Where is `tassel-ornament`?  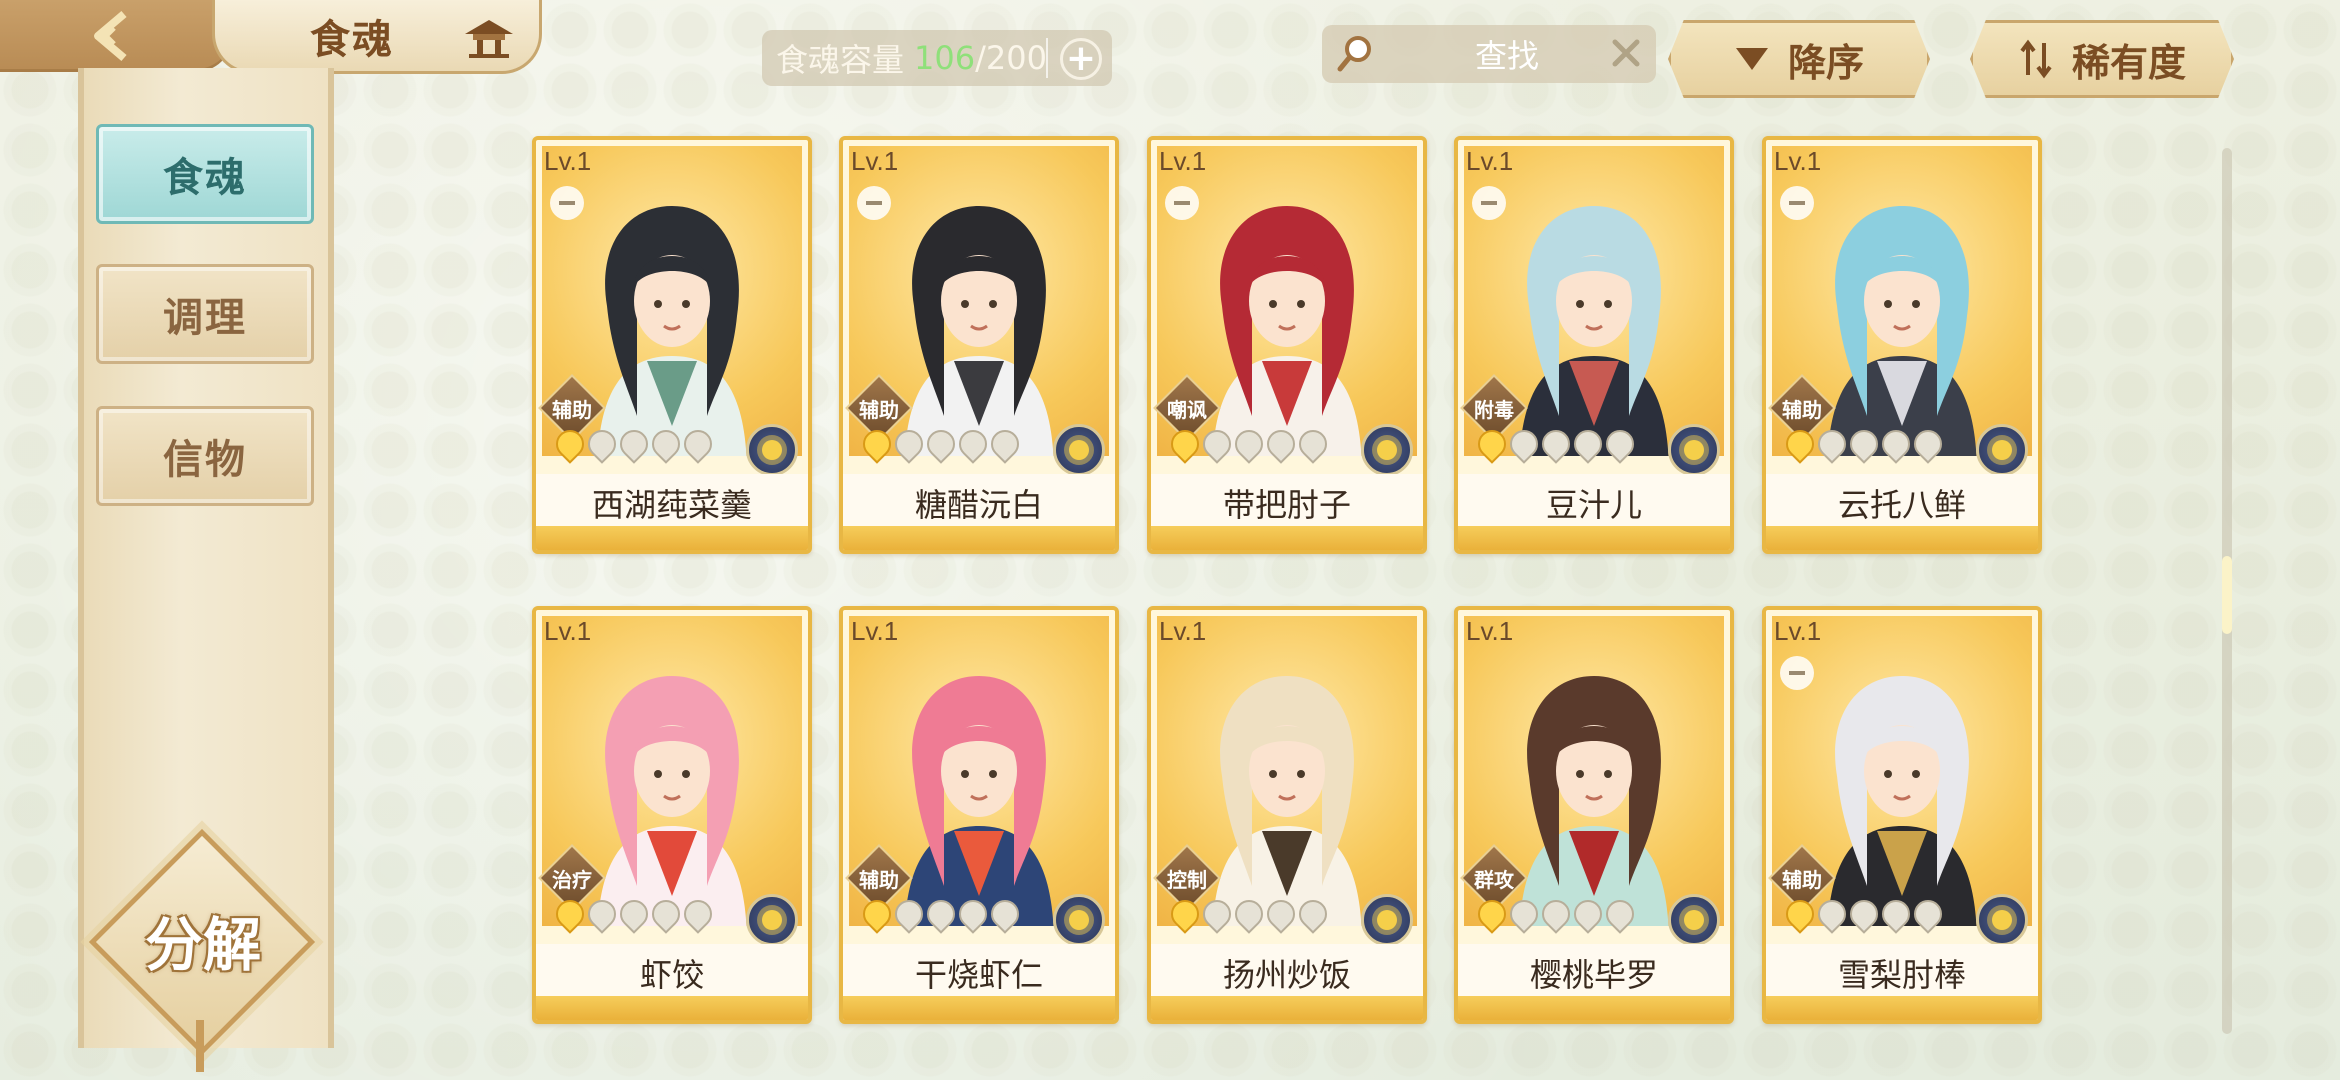 tassel-ornament is located at coordinates (200, 1046).